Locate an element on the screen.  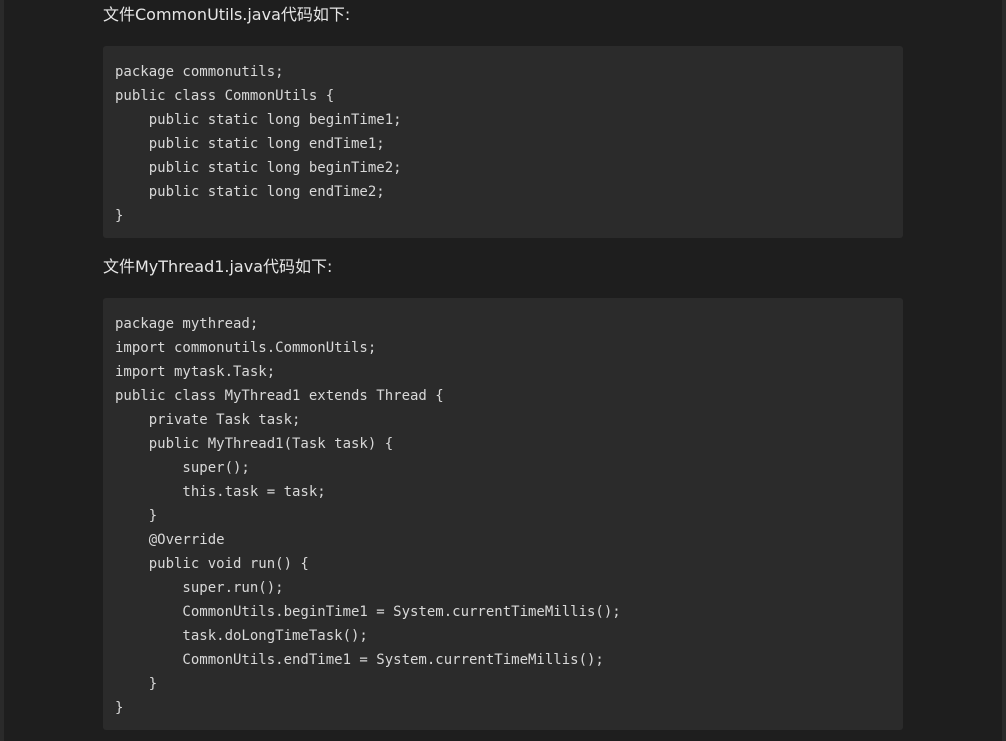
page-left-edge is located at coordinates (2, 370).